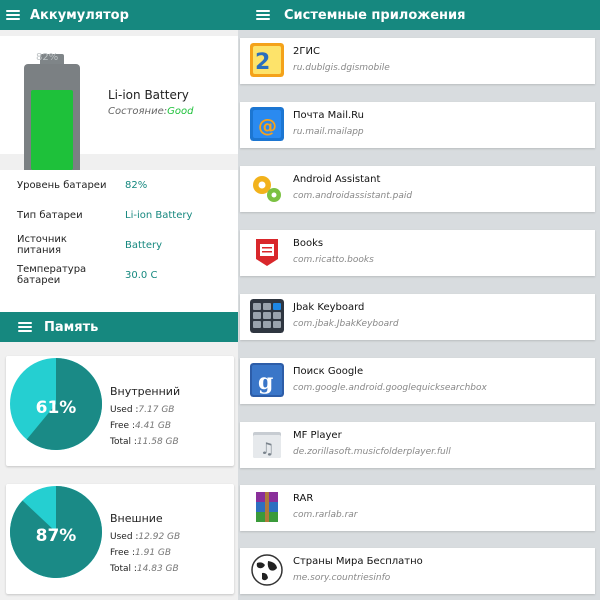  What do you see at coordinates (52, 275) in the screenshot?
I see `info-label: Температура батареи` at bounding box center [52, 275].